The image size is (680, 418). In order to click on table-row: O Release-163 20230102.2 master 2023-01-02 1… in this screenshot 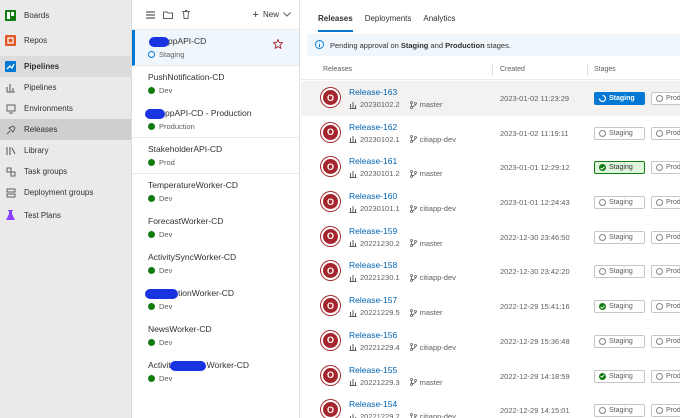, I will do `click(490, 98)`.